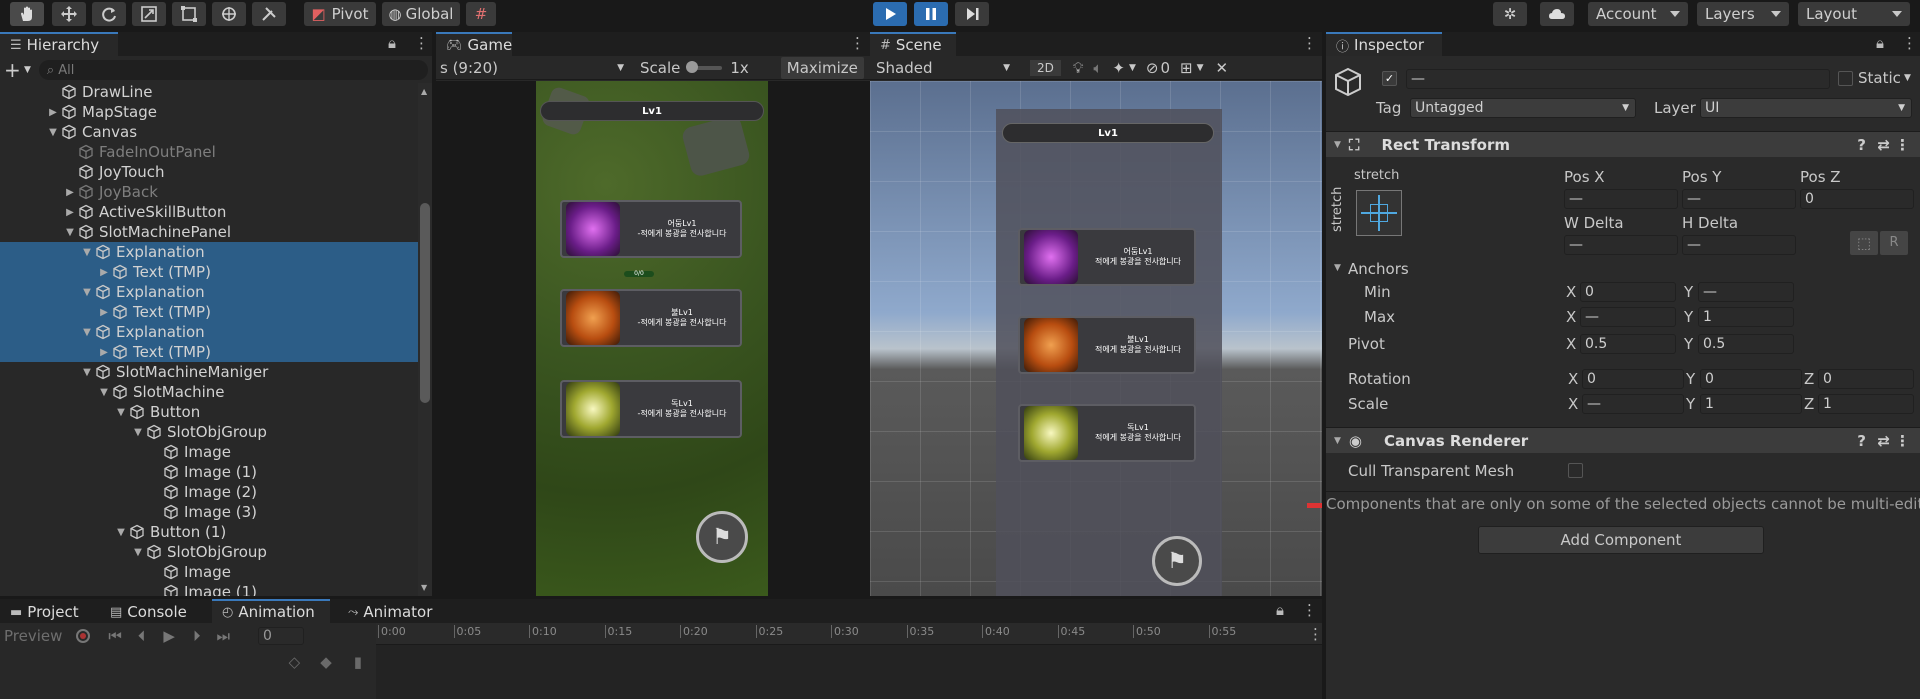 The width and height of the screenshot is (1920, 699). I want to click on tab-scene: # Scene, so click(913, 44).